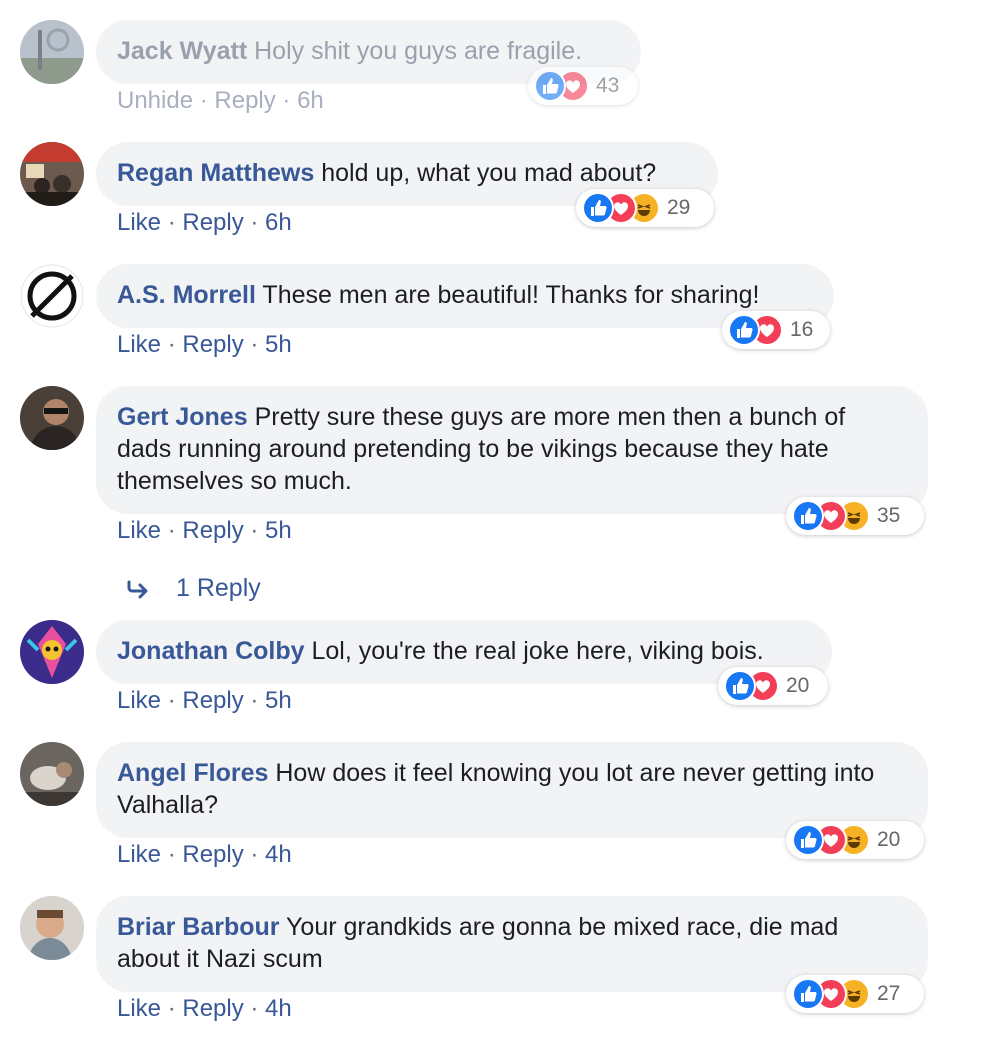 The image size is (988, 1038). I want to click on comment-actions: Like · Reply · 6h, so click(204, 222).